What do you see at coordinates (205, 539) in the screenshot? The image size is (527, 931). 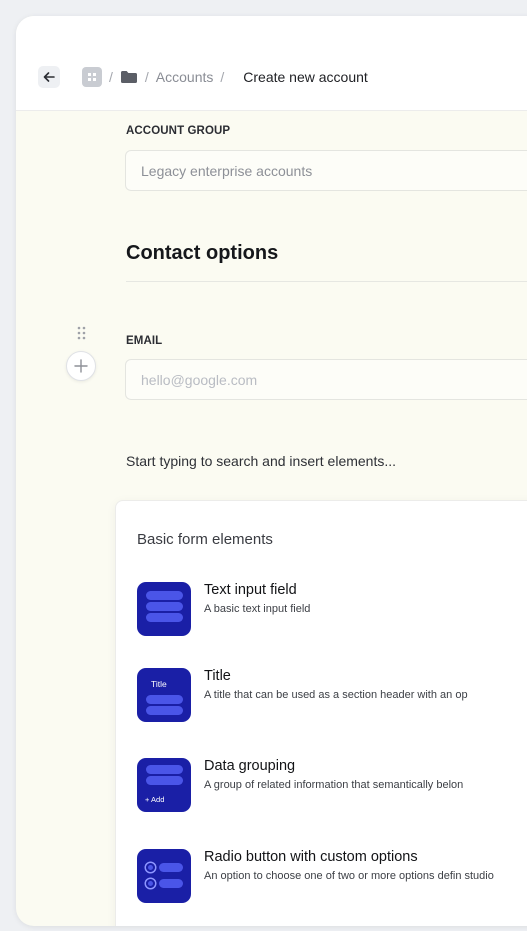 I see `palette-title: Basic form elements` at bounding box center [205, 539].